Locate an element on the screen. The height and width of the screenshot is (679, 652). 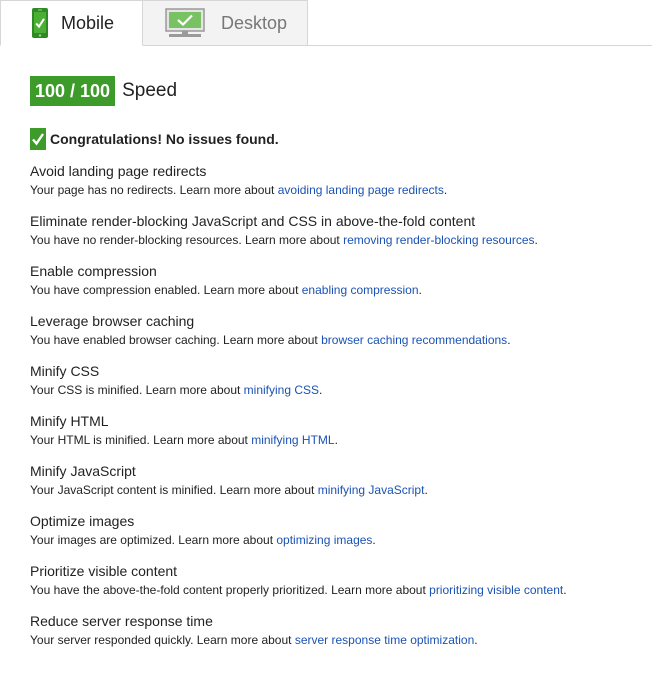
rule-title: Reduce server response time is located at coordinates (121, 621).